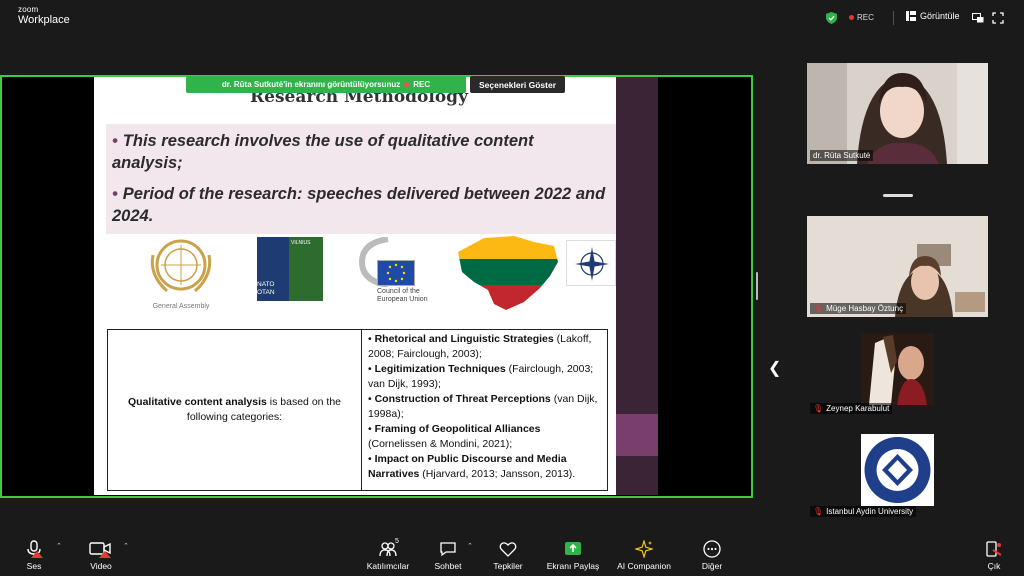  What do you see at coordinates (388, 566) in the screenshot?
I see `participants-label: Katılımcılar` at bounding box center [388, 566].